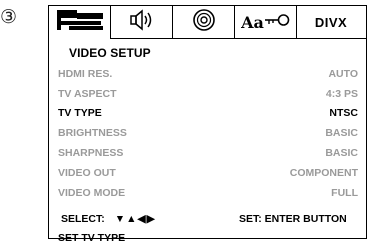 The width and height of the screenshot is (375, 244). What do you see at coordinates (344, 192) in the screenshot?
I see `setting-value: FULL` at bounding box center [344, 192].